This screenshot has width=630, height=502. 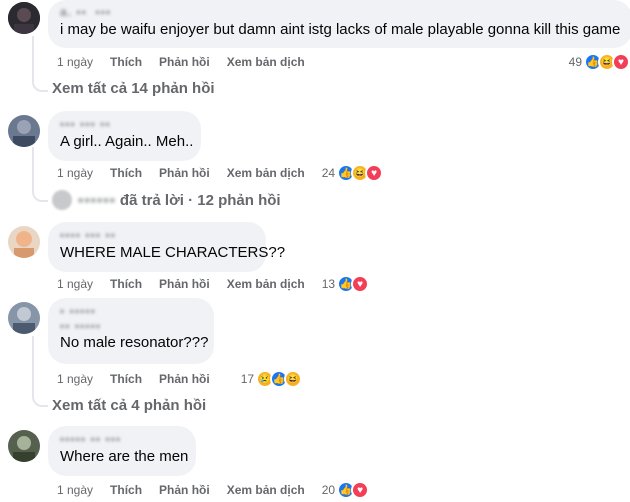 What do you see at coordinates (279, 379) in the screenshot?
I see `reaction-icons: 😢 👍 😆` at bounding box center [279, 379].